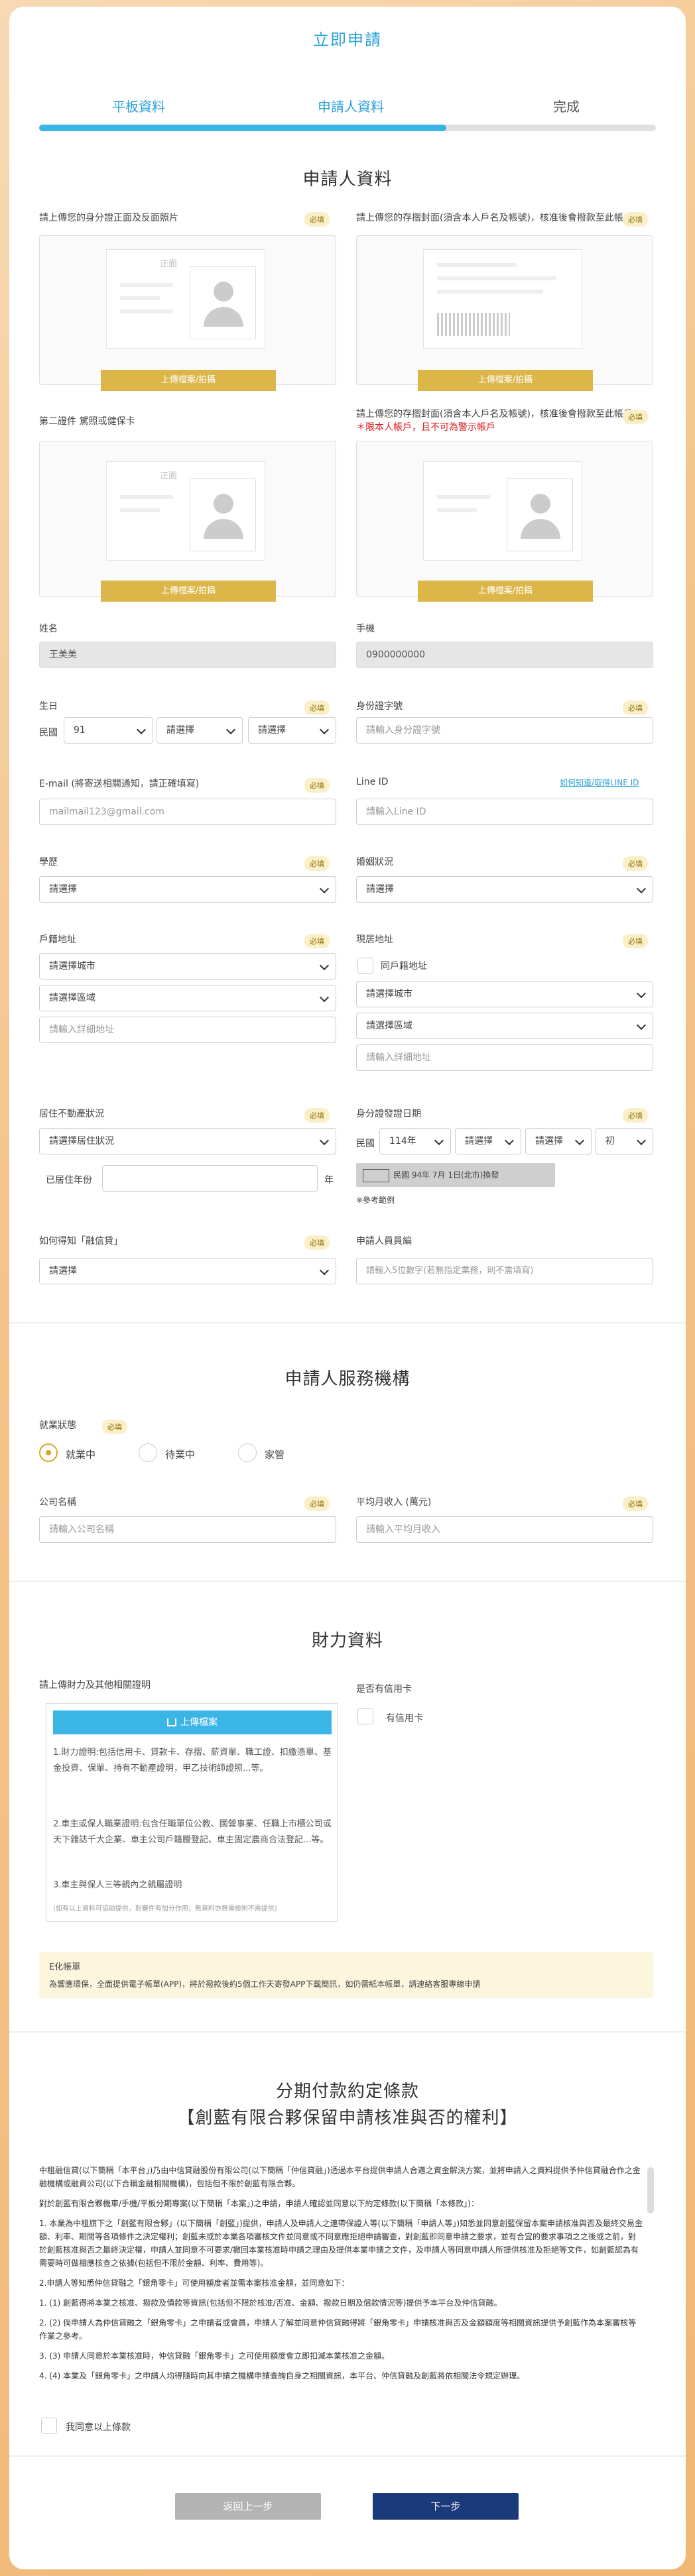 Image resolution: width=695 pixels, height=2576 pixels. What do you see at coordinates (365, 629) in the screenshot?
I see `phone-label: 手機` at bounding box center [365, 629].